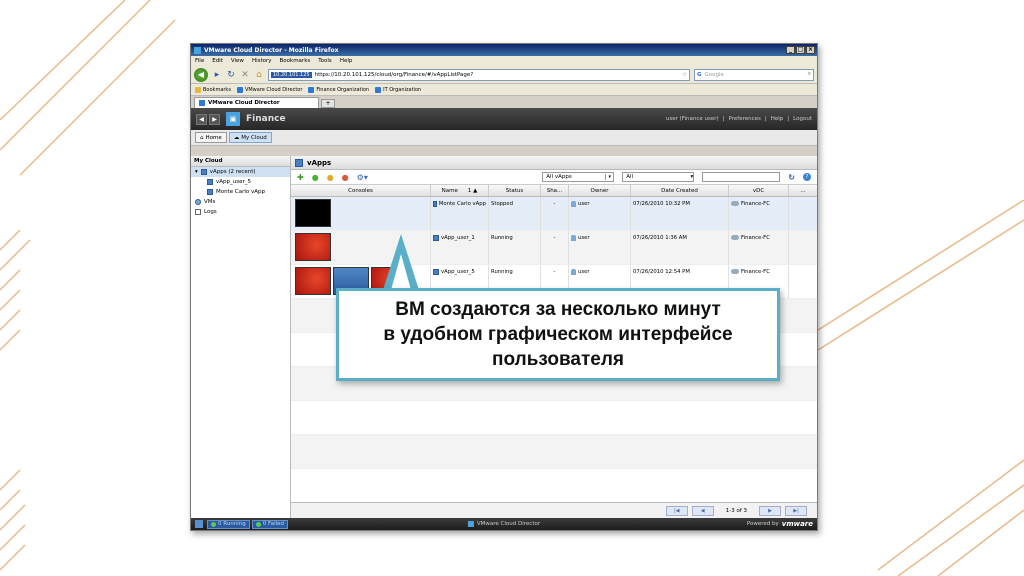 This screenshot has height=576, width=1024. I want to click on pager: |◀ ◀ 1-3 of 3 ▶ ▶|, so click(554, 510).